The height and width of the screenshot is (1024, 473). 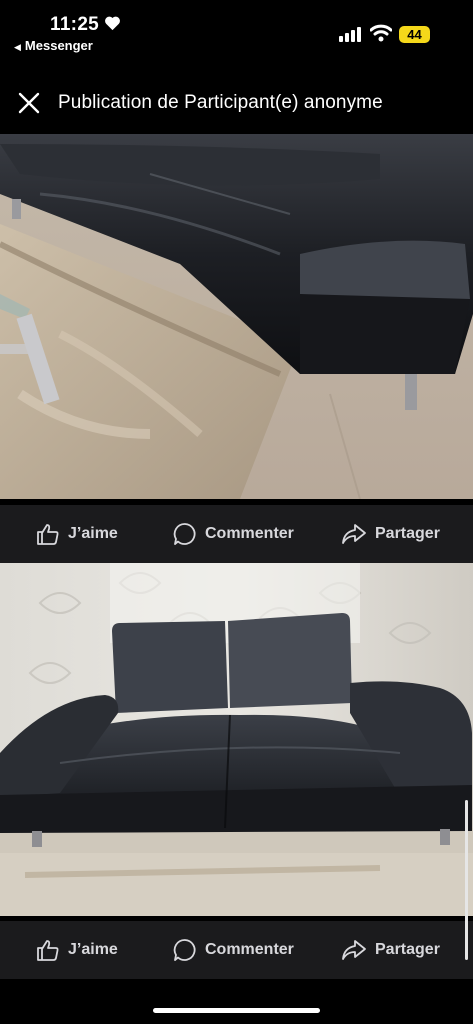 I want to click on scrollbar, so click(x=466, y=880).